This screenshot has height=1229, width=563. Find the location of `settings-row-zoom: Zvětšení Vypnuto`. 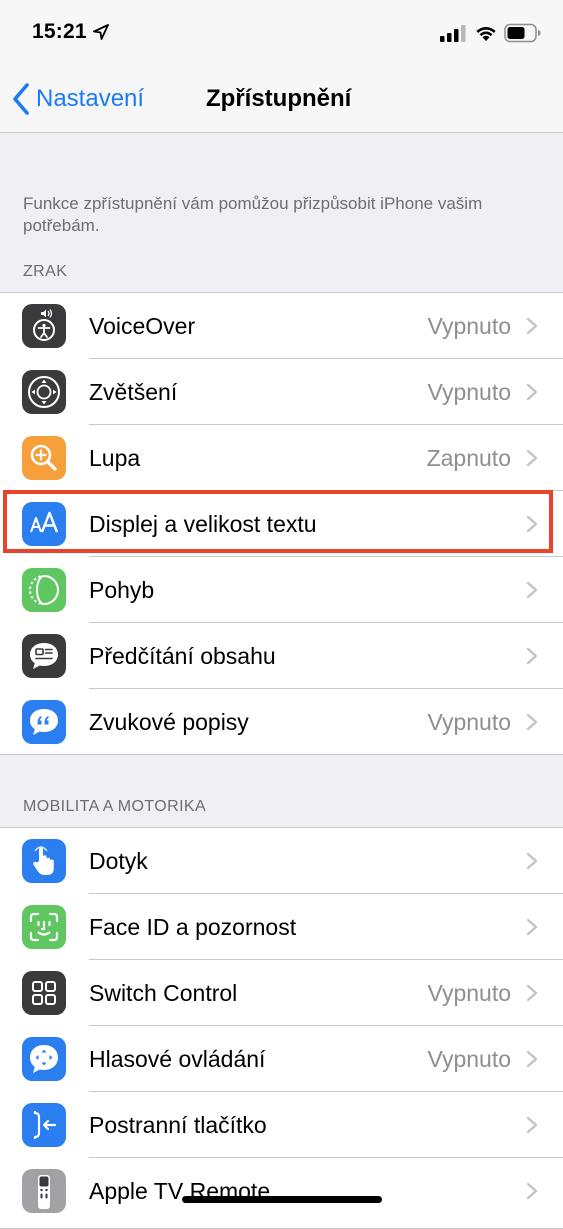

settings-row-zoom: Zvětšení Vypnuto is located at coordinates (281, 392).